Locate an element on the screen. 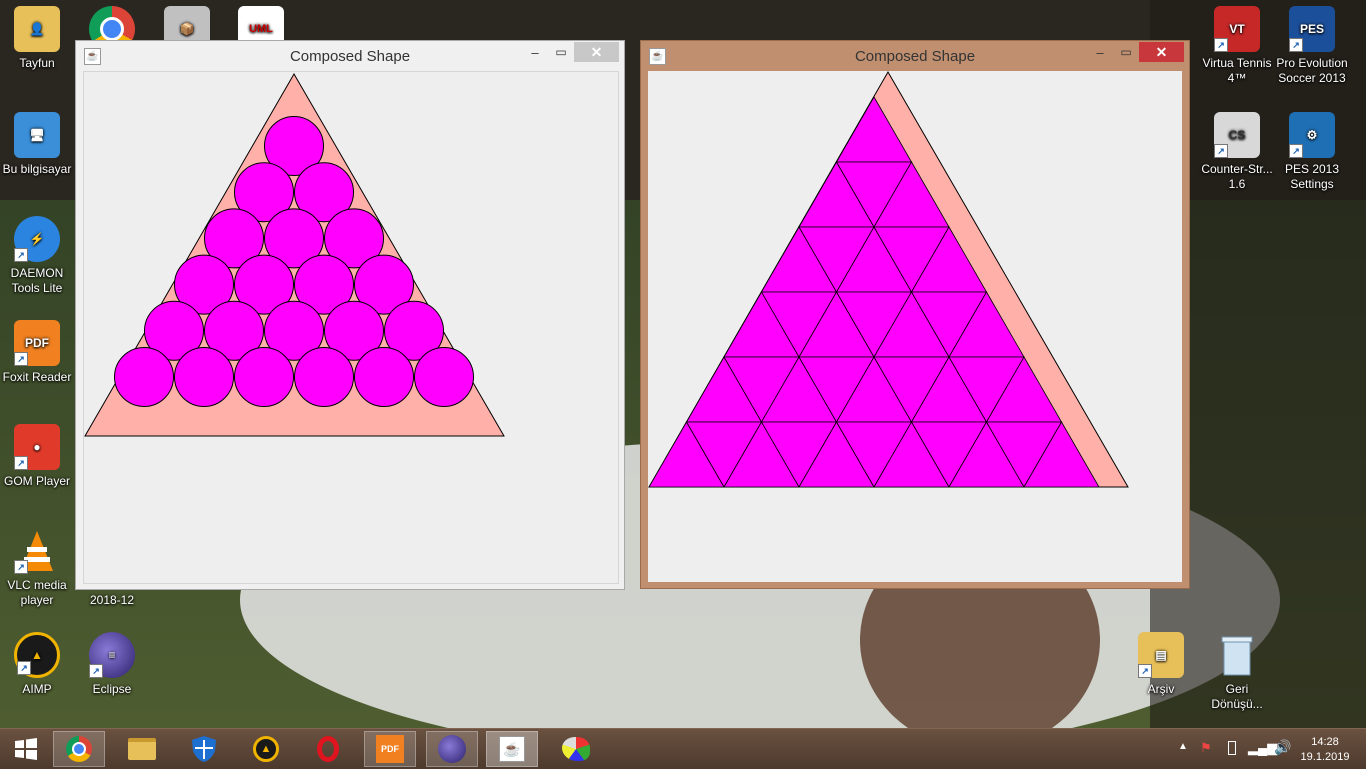 Image resolution: width=1366 pixels, height=769 pixels. taskbar-file-explorer is located at coordinates (142, 749).